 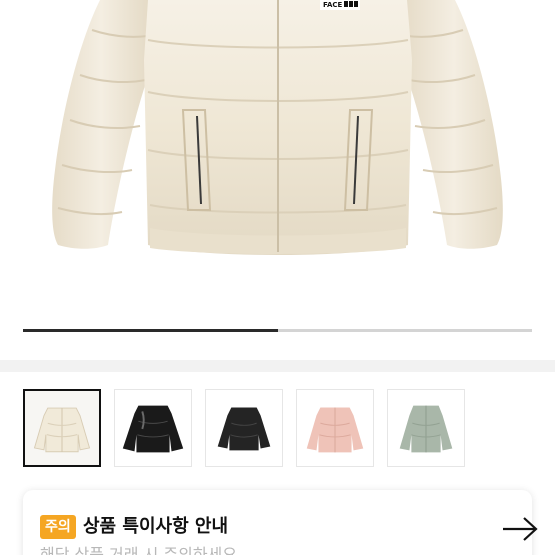 I want to click on thumbnail-sage, so click(x=426, y=428).